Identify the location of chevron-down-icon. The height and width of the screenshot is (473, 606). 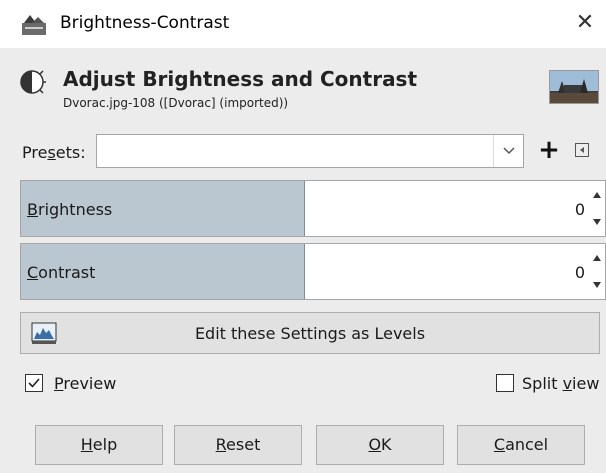
(508, 151).